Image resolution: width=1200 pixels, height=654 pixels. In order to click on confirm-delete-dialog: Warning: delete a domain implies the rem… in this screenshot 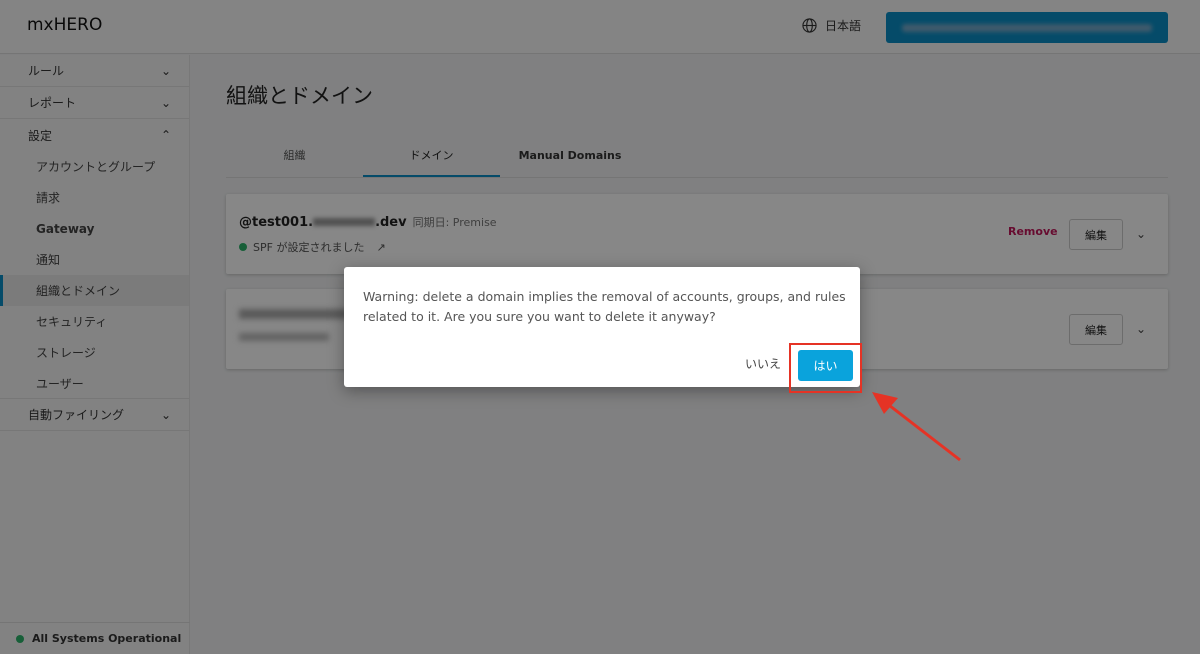, I will do `click(602, 327)`.